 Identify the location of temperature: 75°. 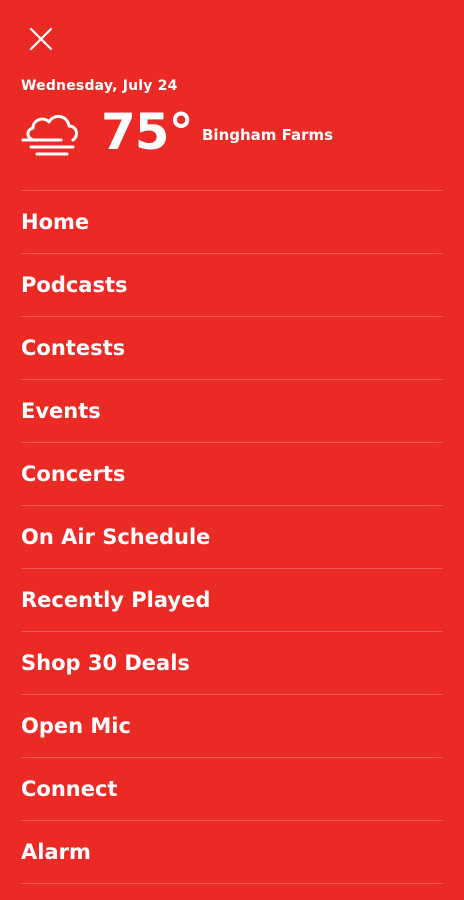
(147, 132).